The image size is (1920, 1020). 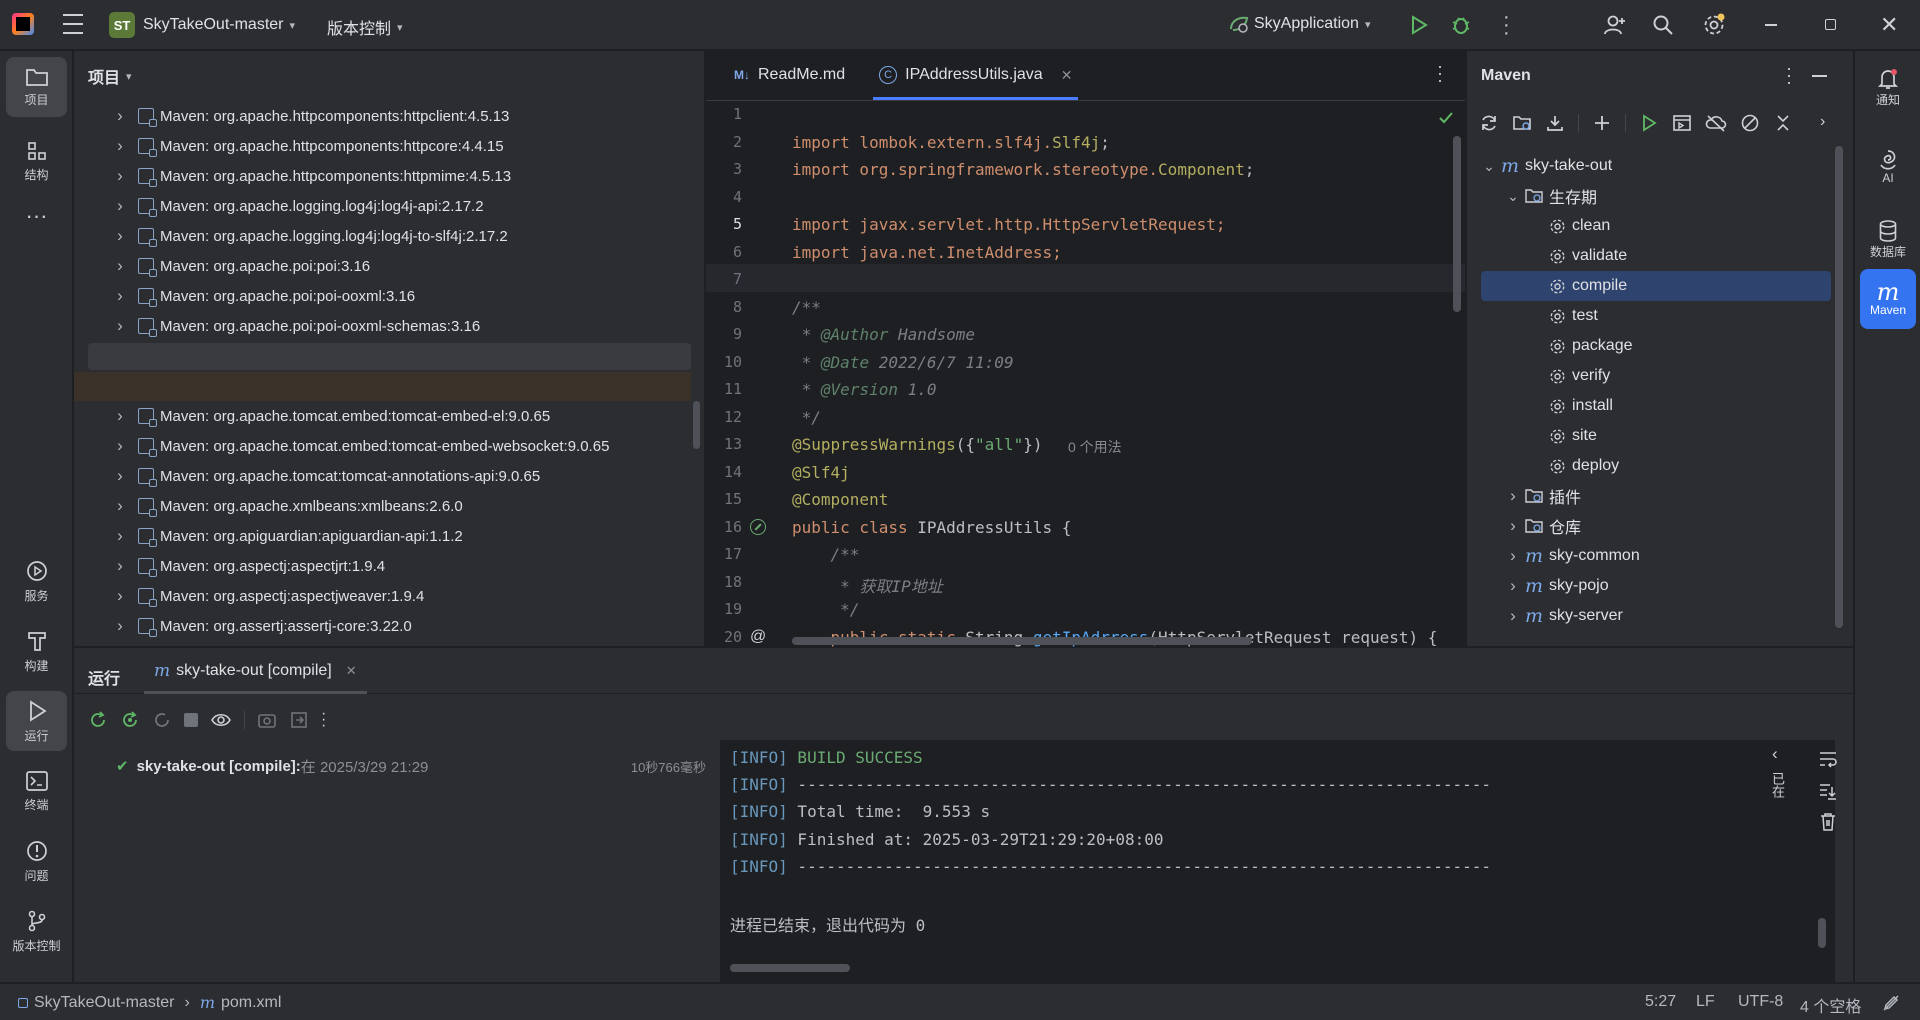 I want to click on caret-position: 5:27, so click(x=1660, y=1002).